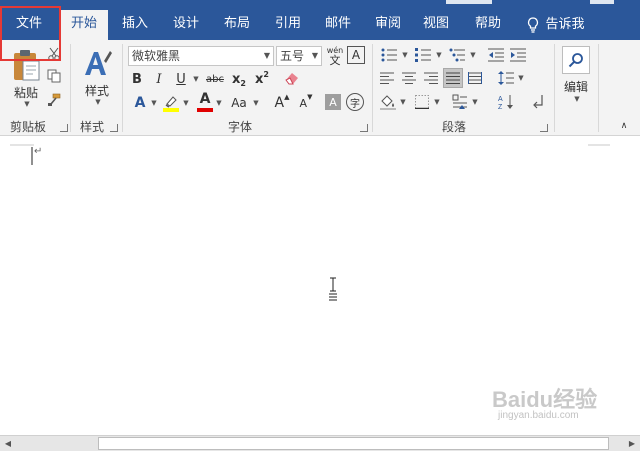 The height and width of the screenshot is (451, 640). What do you see at coordinates (8, 443) in the screenshot?
I see `scroll-left-icon: ◀` at bounding box center [8, 443].